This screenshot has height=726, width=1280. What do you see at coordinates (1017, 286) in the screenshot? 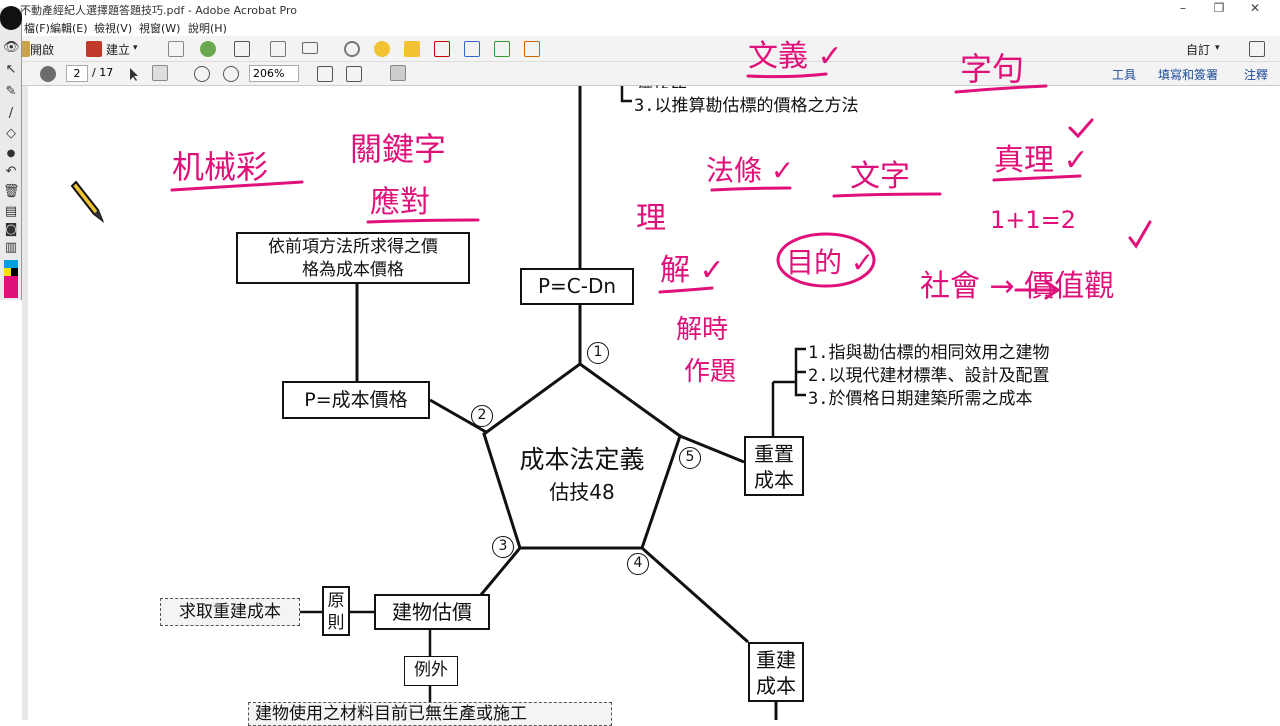
I see `hw-she-hui-jia-zhi: 社會 → 價值觀` at bounding box center [1017, 286].